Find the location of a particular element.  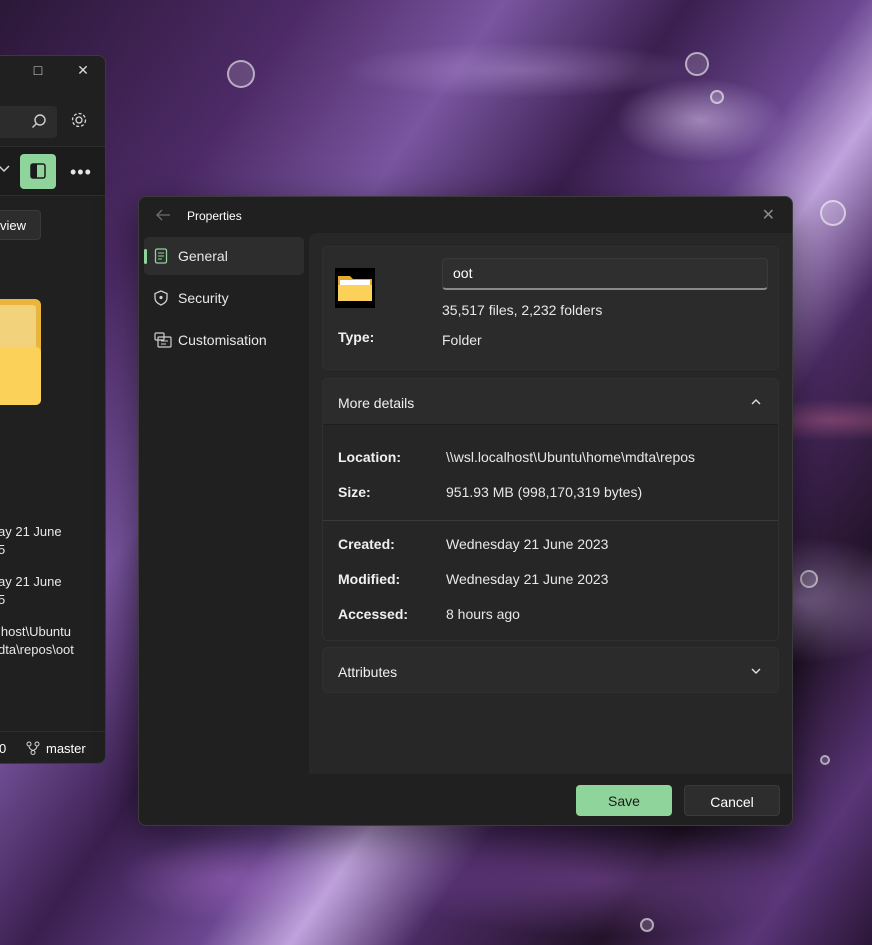

view-button-label: view is located at coordinates (13, 225).